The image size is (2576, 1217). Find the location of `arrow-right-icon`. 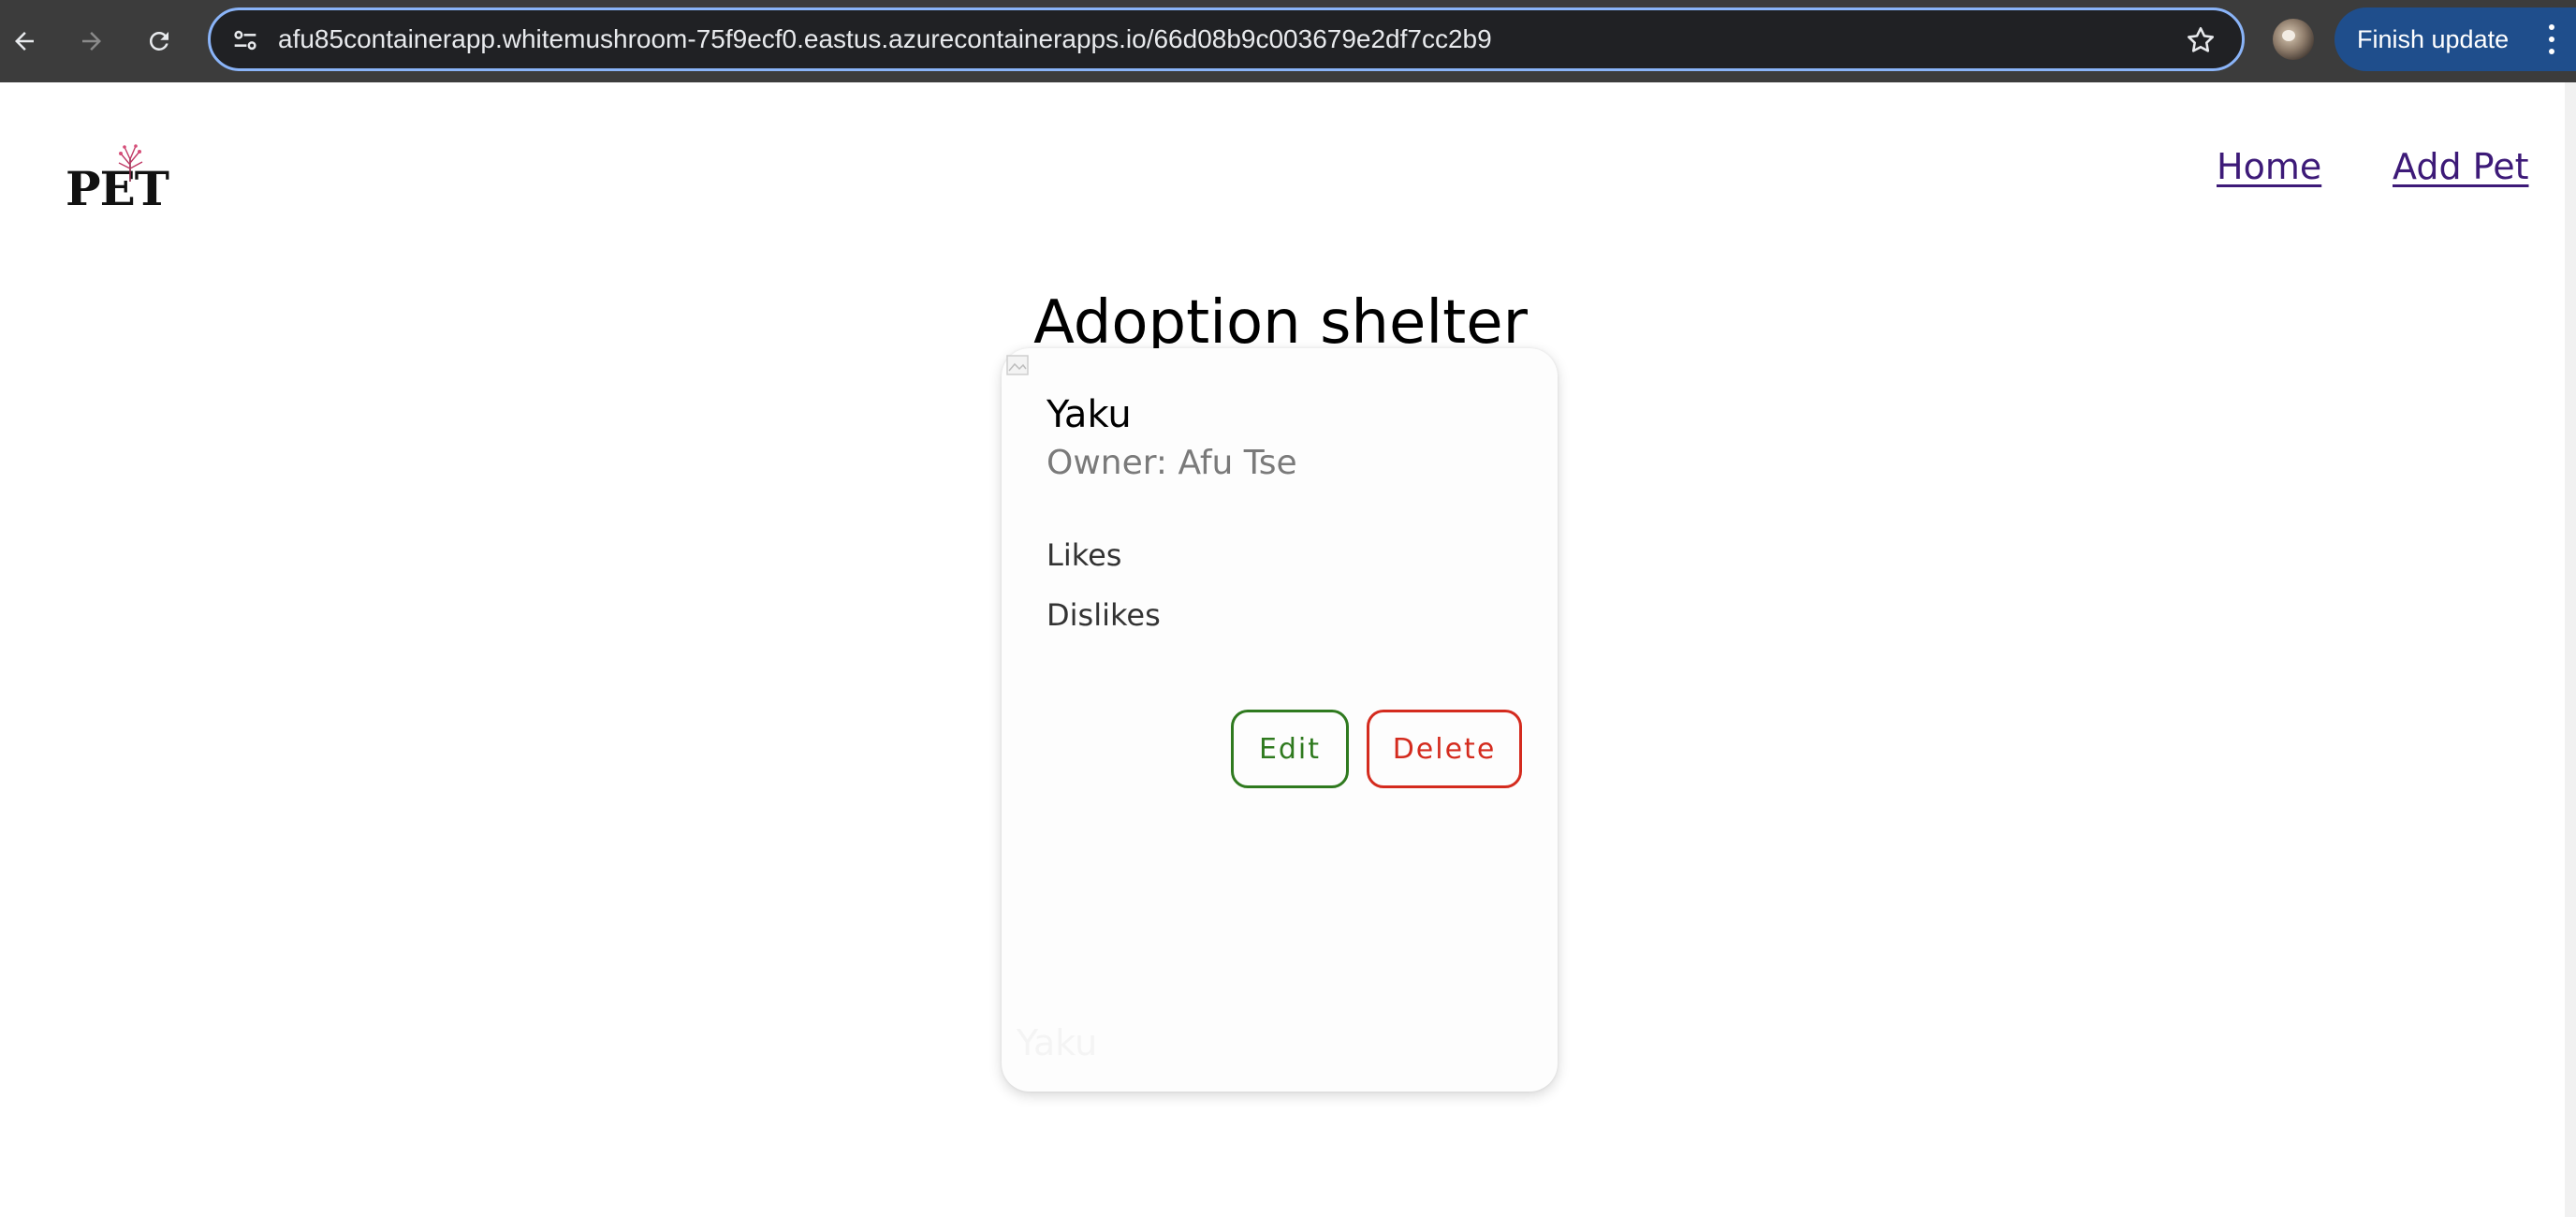

arrow-right-icon is located at coordinates (92, 41).